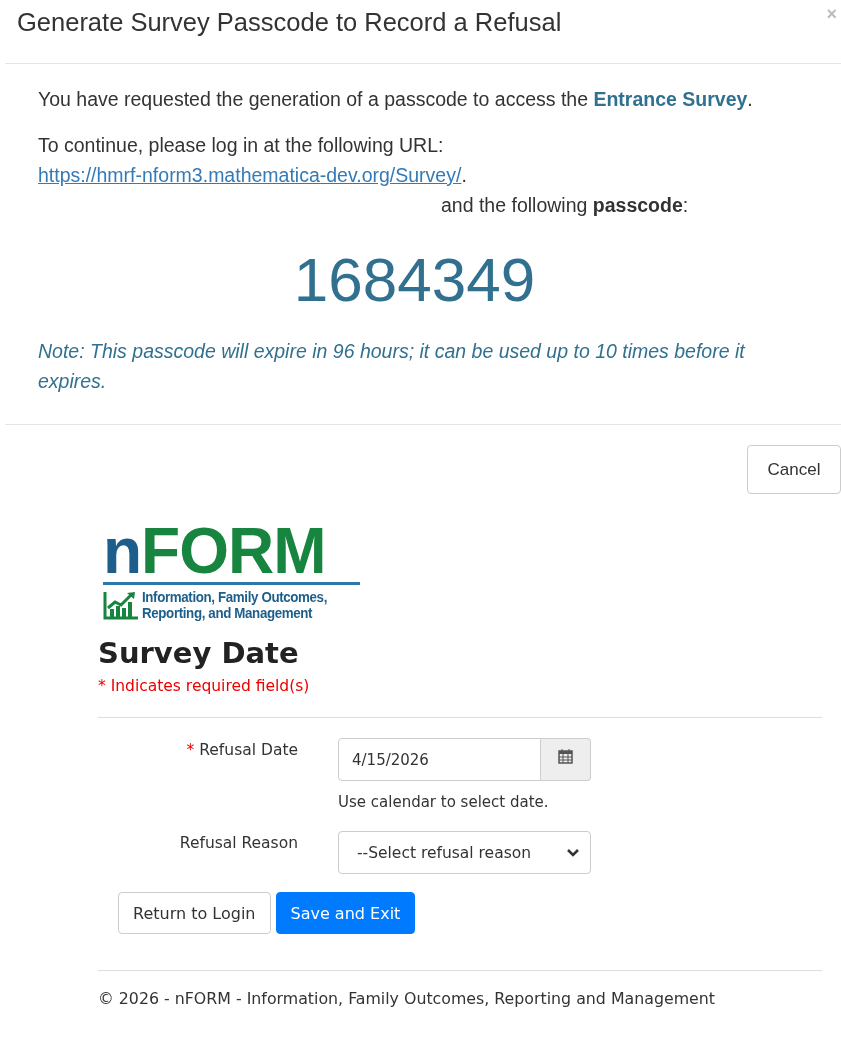 This screenshot has width=841, height=1049. I want to click on intro-text: You have requested the generation of a passcode to access the Entrance Survey., so click(396, 99).